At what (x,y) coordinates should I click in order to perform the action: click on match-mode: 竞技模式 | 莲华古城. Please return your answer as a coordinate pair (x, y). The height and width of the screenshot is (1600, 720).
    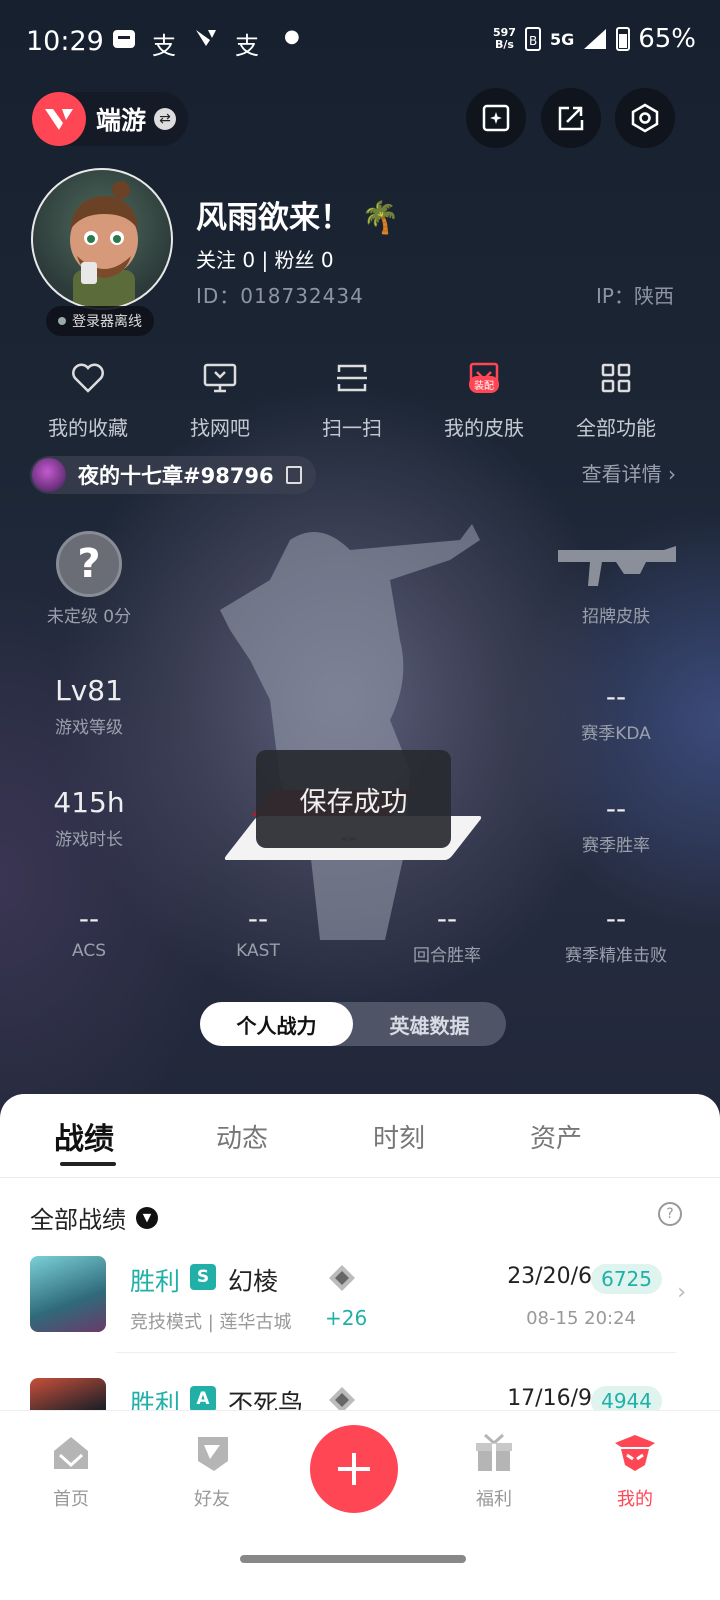
    Looking at the image, I should click on (211, 1322).